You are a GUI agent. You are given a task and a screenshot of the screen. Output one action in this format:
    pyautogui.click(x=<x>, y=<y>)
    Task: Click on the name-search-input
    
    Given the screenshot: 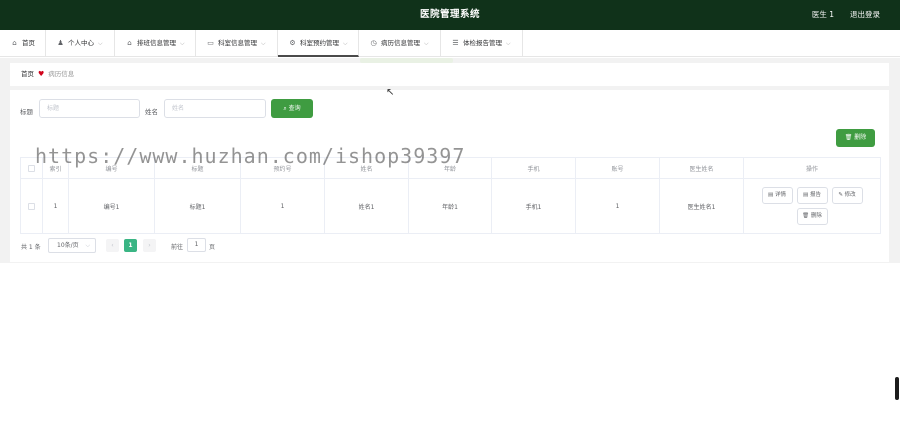 What is the action you would take?
    pyautogui.click(x=215, y=108)
    